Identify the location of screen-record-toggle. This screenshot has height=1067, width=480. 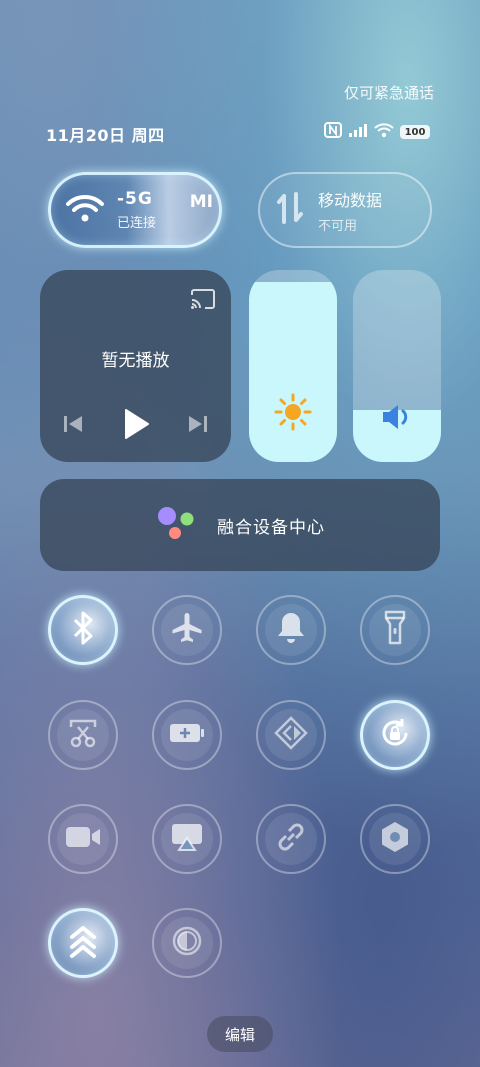
(83, 839).